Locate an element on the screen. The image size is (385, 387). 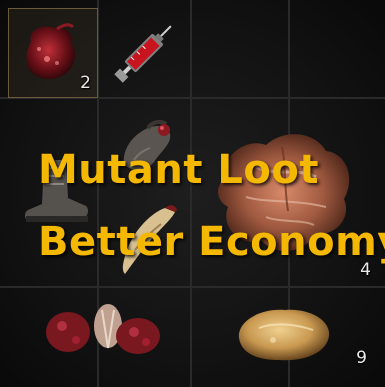
inventory-slot-organ-cluster is located at coordinates (99, 334).